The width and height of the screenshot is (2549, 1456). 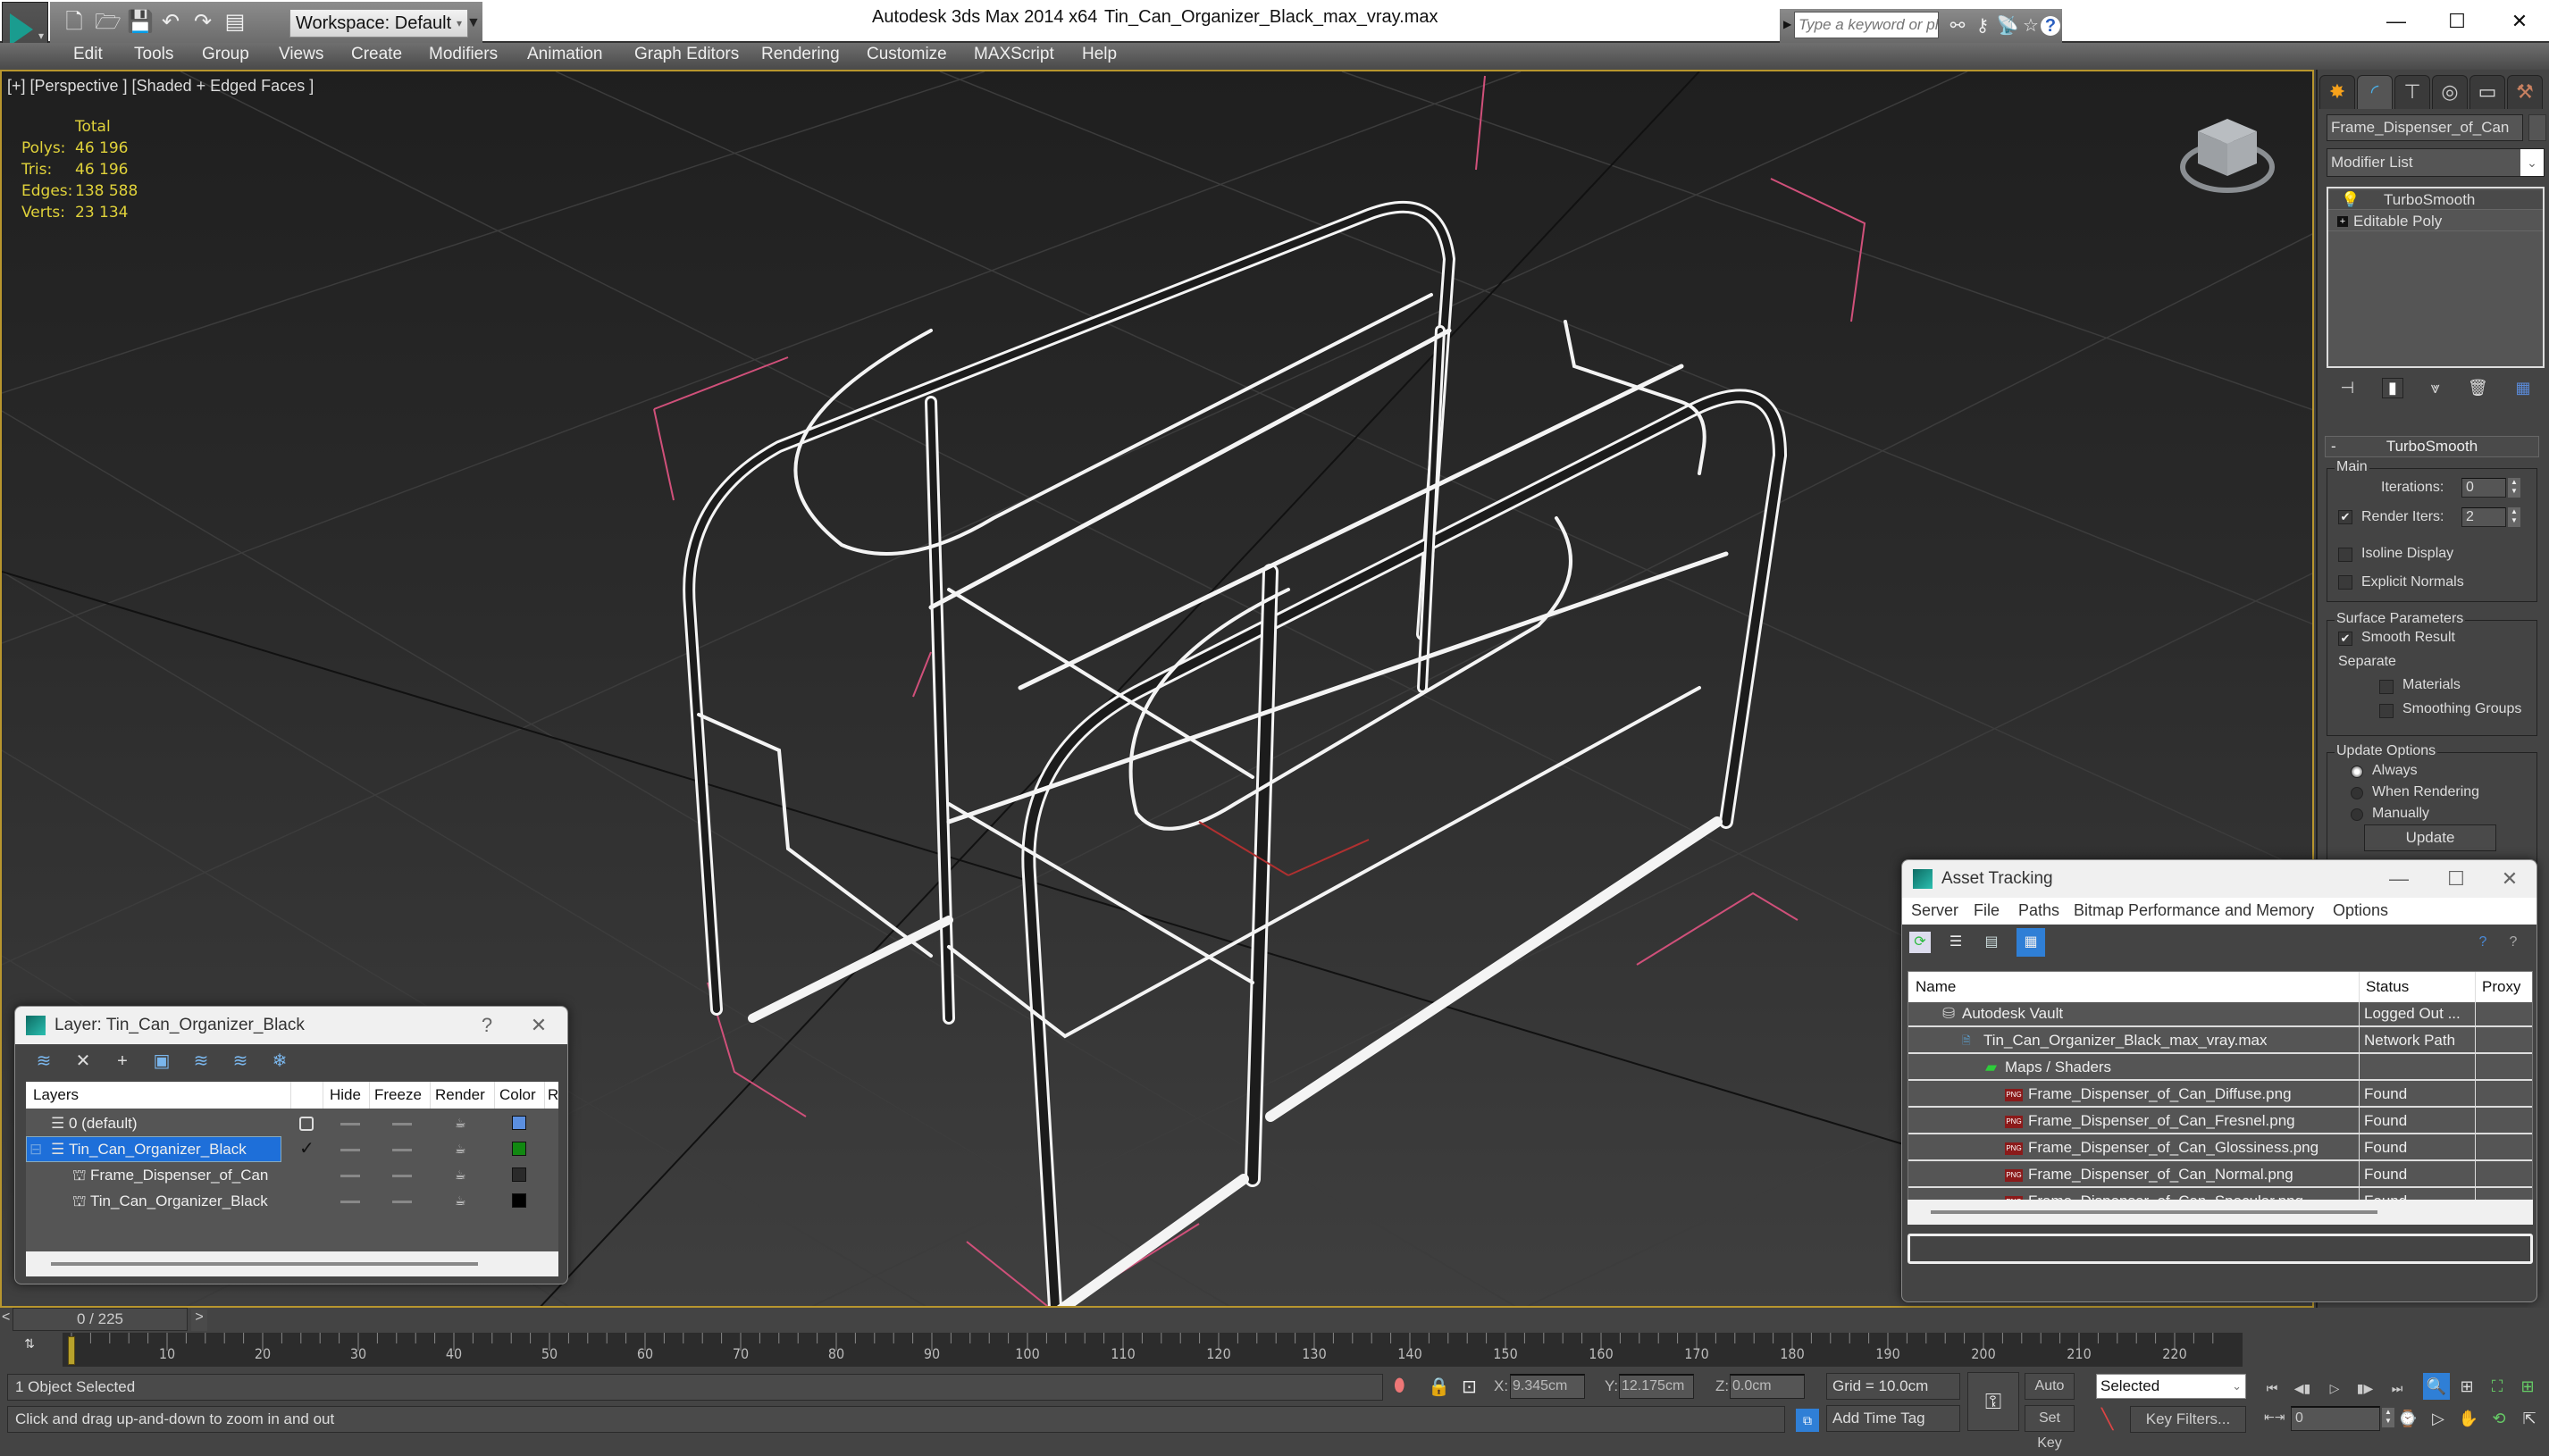 What do you see at coordinates (2038, 910) in the screenshot?
I see `menu-paths: Paths` at bounding box center [2038, 910].